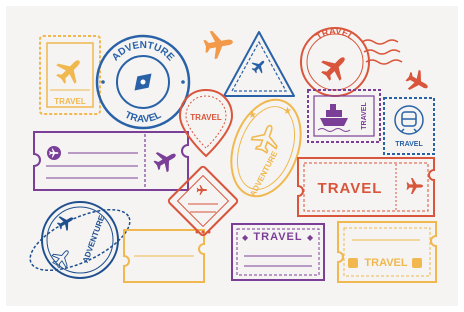  I want to click on postmark-stamp: TRAVEL, so click(351, 61).